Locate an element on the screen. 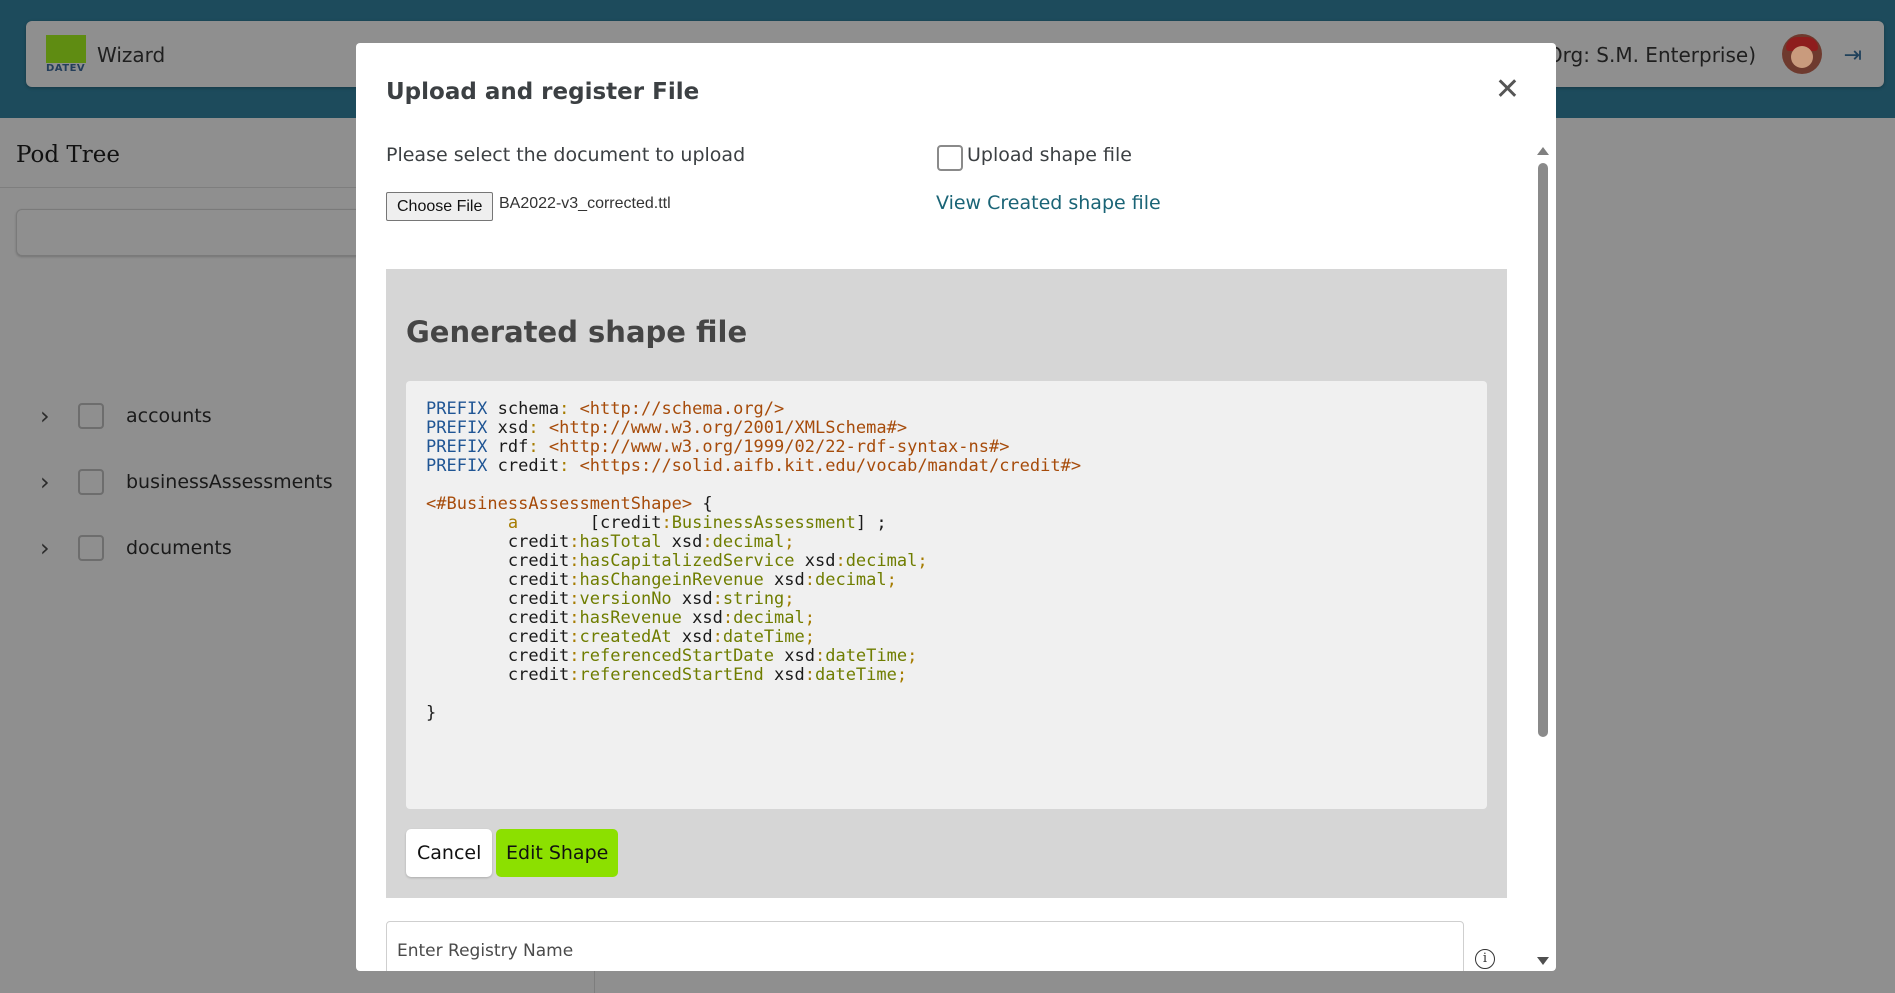 This screenshot has width=1895, height=993. code-token: hasChangeinRevenue is located at coordinates (671, 580).